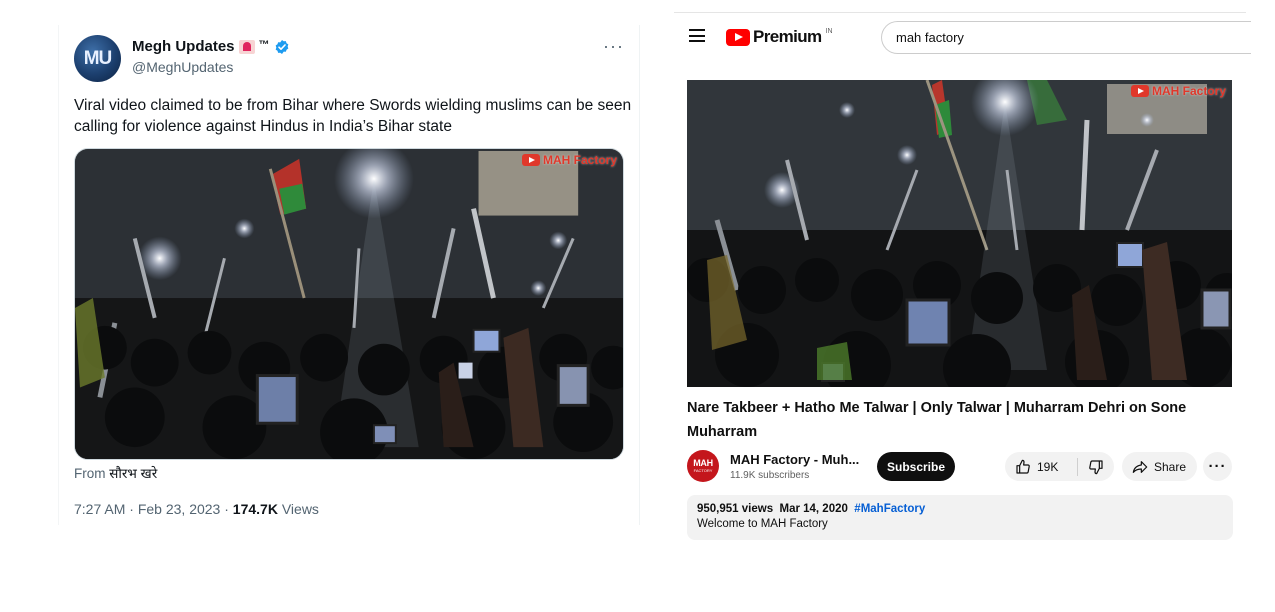 This screenshot has height=612, width=1275. I want to click on search-input: mah factory, so click(1066, 37).